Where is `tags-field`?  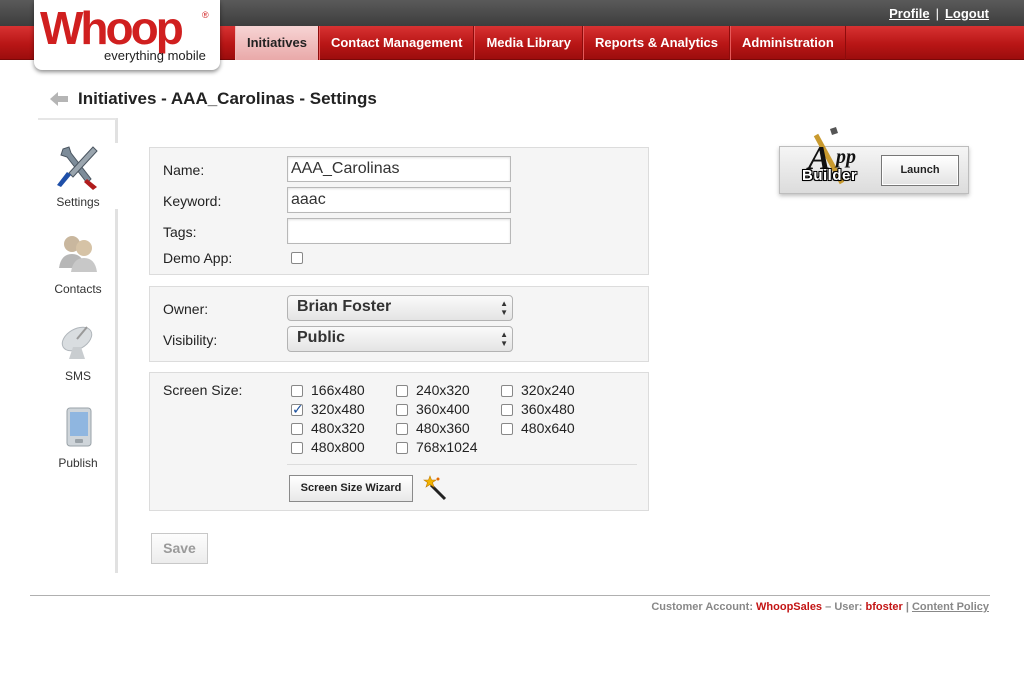 tags-field is located at coordinates (399, 231).